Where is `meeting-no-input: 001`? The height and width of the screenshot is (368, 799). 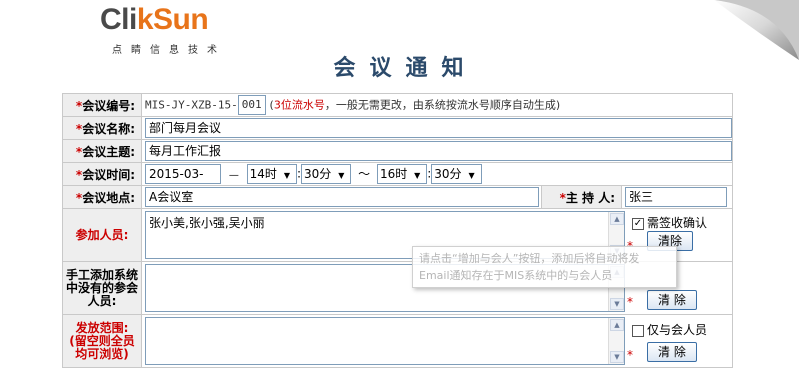 meeting-no-input: 001 is located at coordinates (251, 105).